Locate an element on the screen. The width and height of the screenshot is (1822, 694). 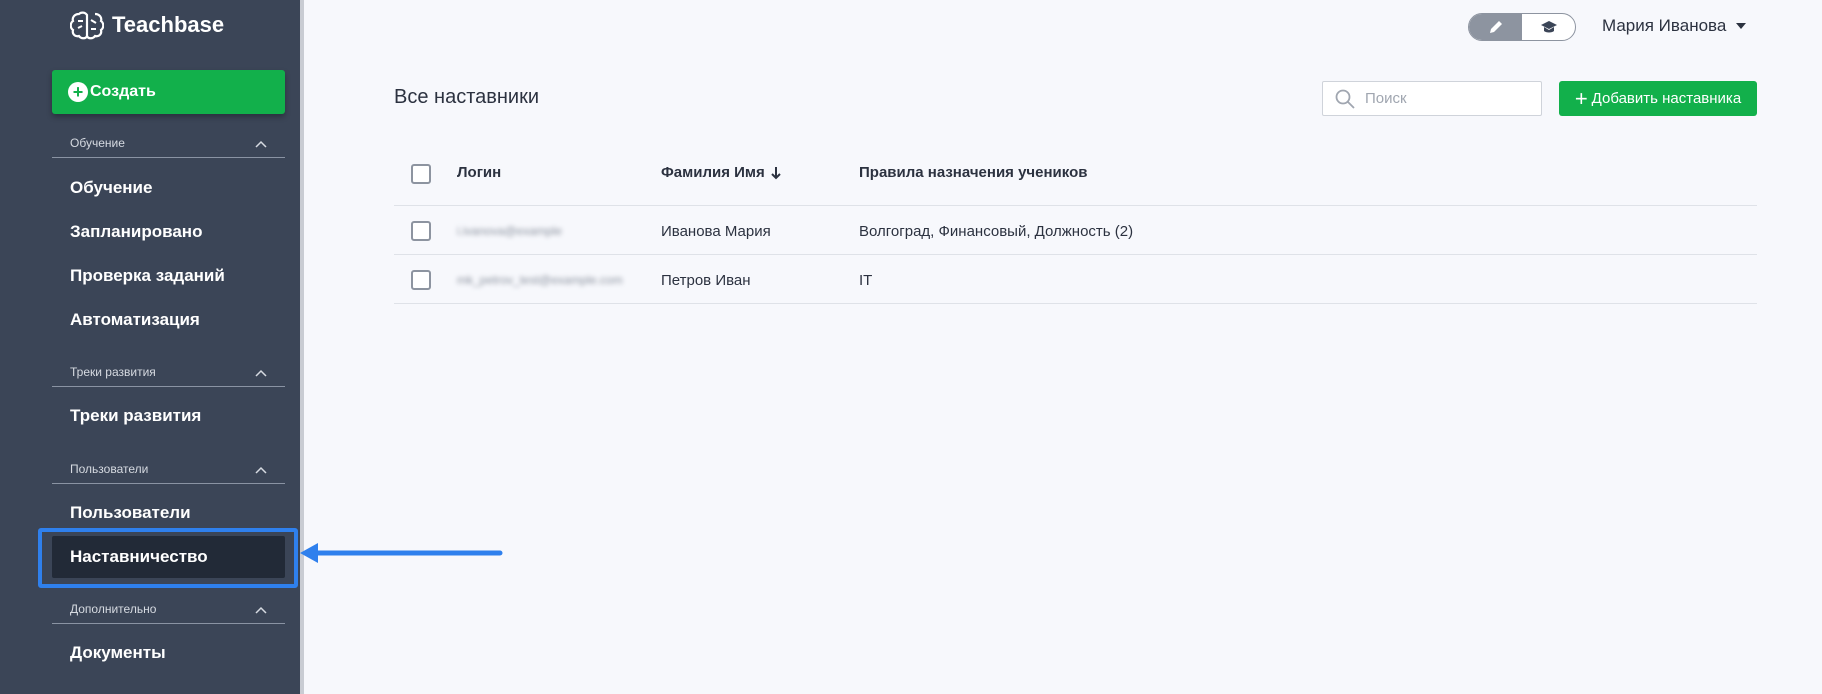
sidebar-item-tracks: Треки развития is located at coordinates (135, 416).